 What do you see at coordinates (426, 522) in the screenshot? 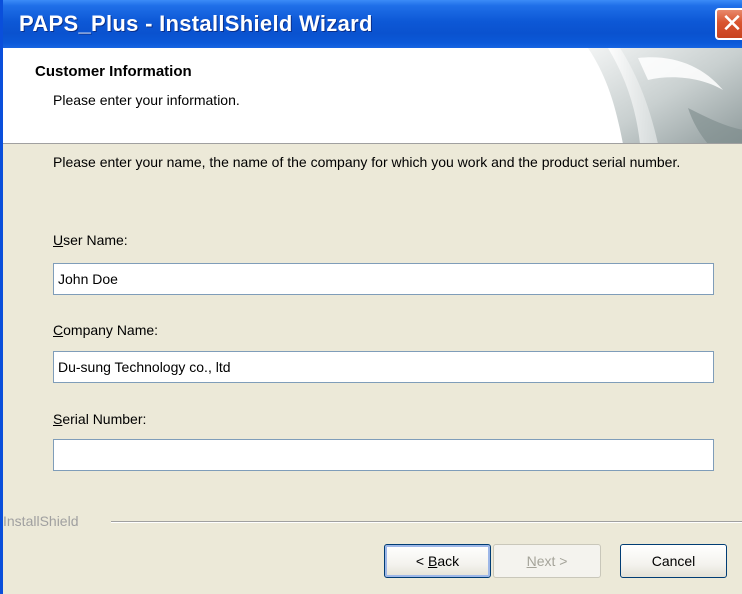
I see `separator-rule` at bounding box center [426, 522].